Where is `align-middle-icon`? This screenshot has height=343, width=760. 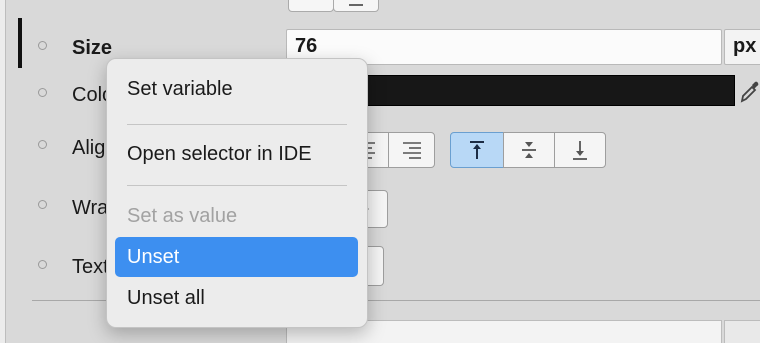
align-middle-icon is located at coordinates (529, 150).